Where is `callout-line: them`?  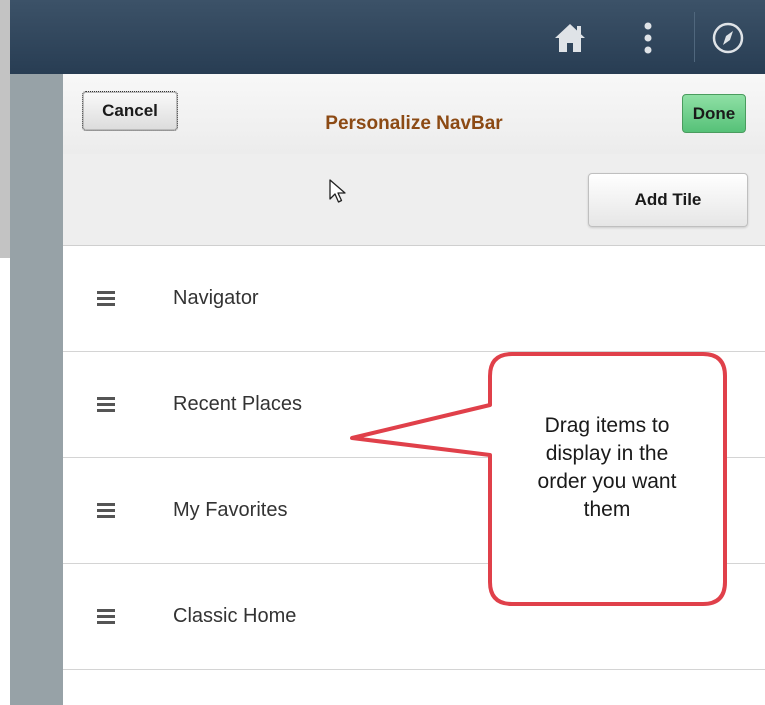
callout-line: them is located at coordinates (607, 509).